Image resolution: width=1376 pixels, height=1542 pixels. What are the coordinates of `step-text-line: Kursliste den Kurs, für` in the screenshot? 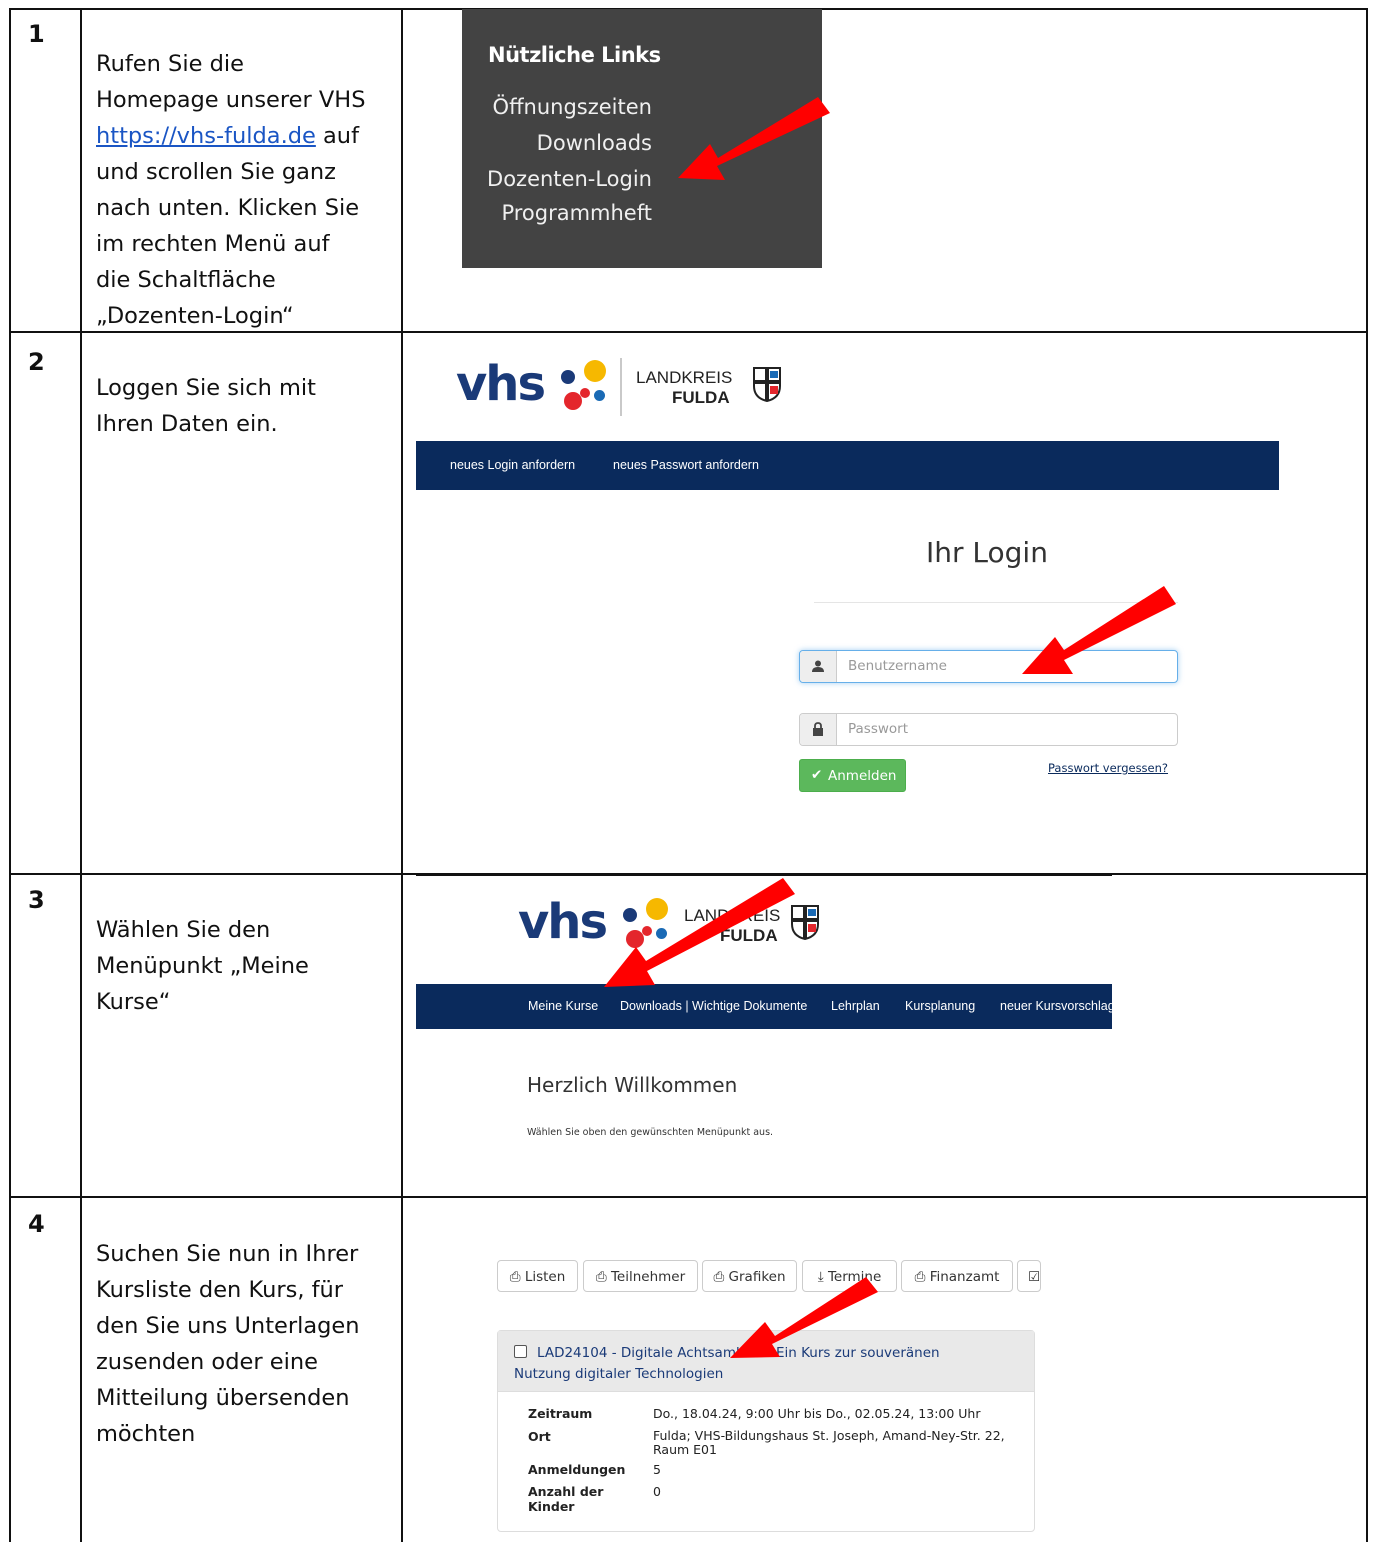 It's located at (220, 1290).